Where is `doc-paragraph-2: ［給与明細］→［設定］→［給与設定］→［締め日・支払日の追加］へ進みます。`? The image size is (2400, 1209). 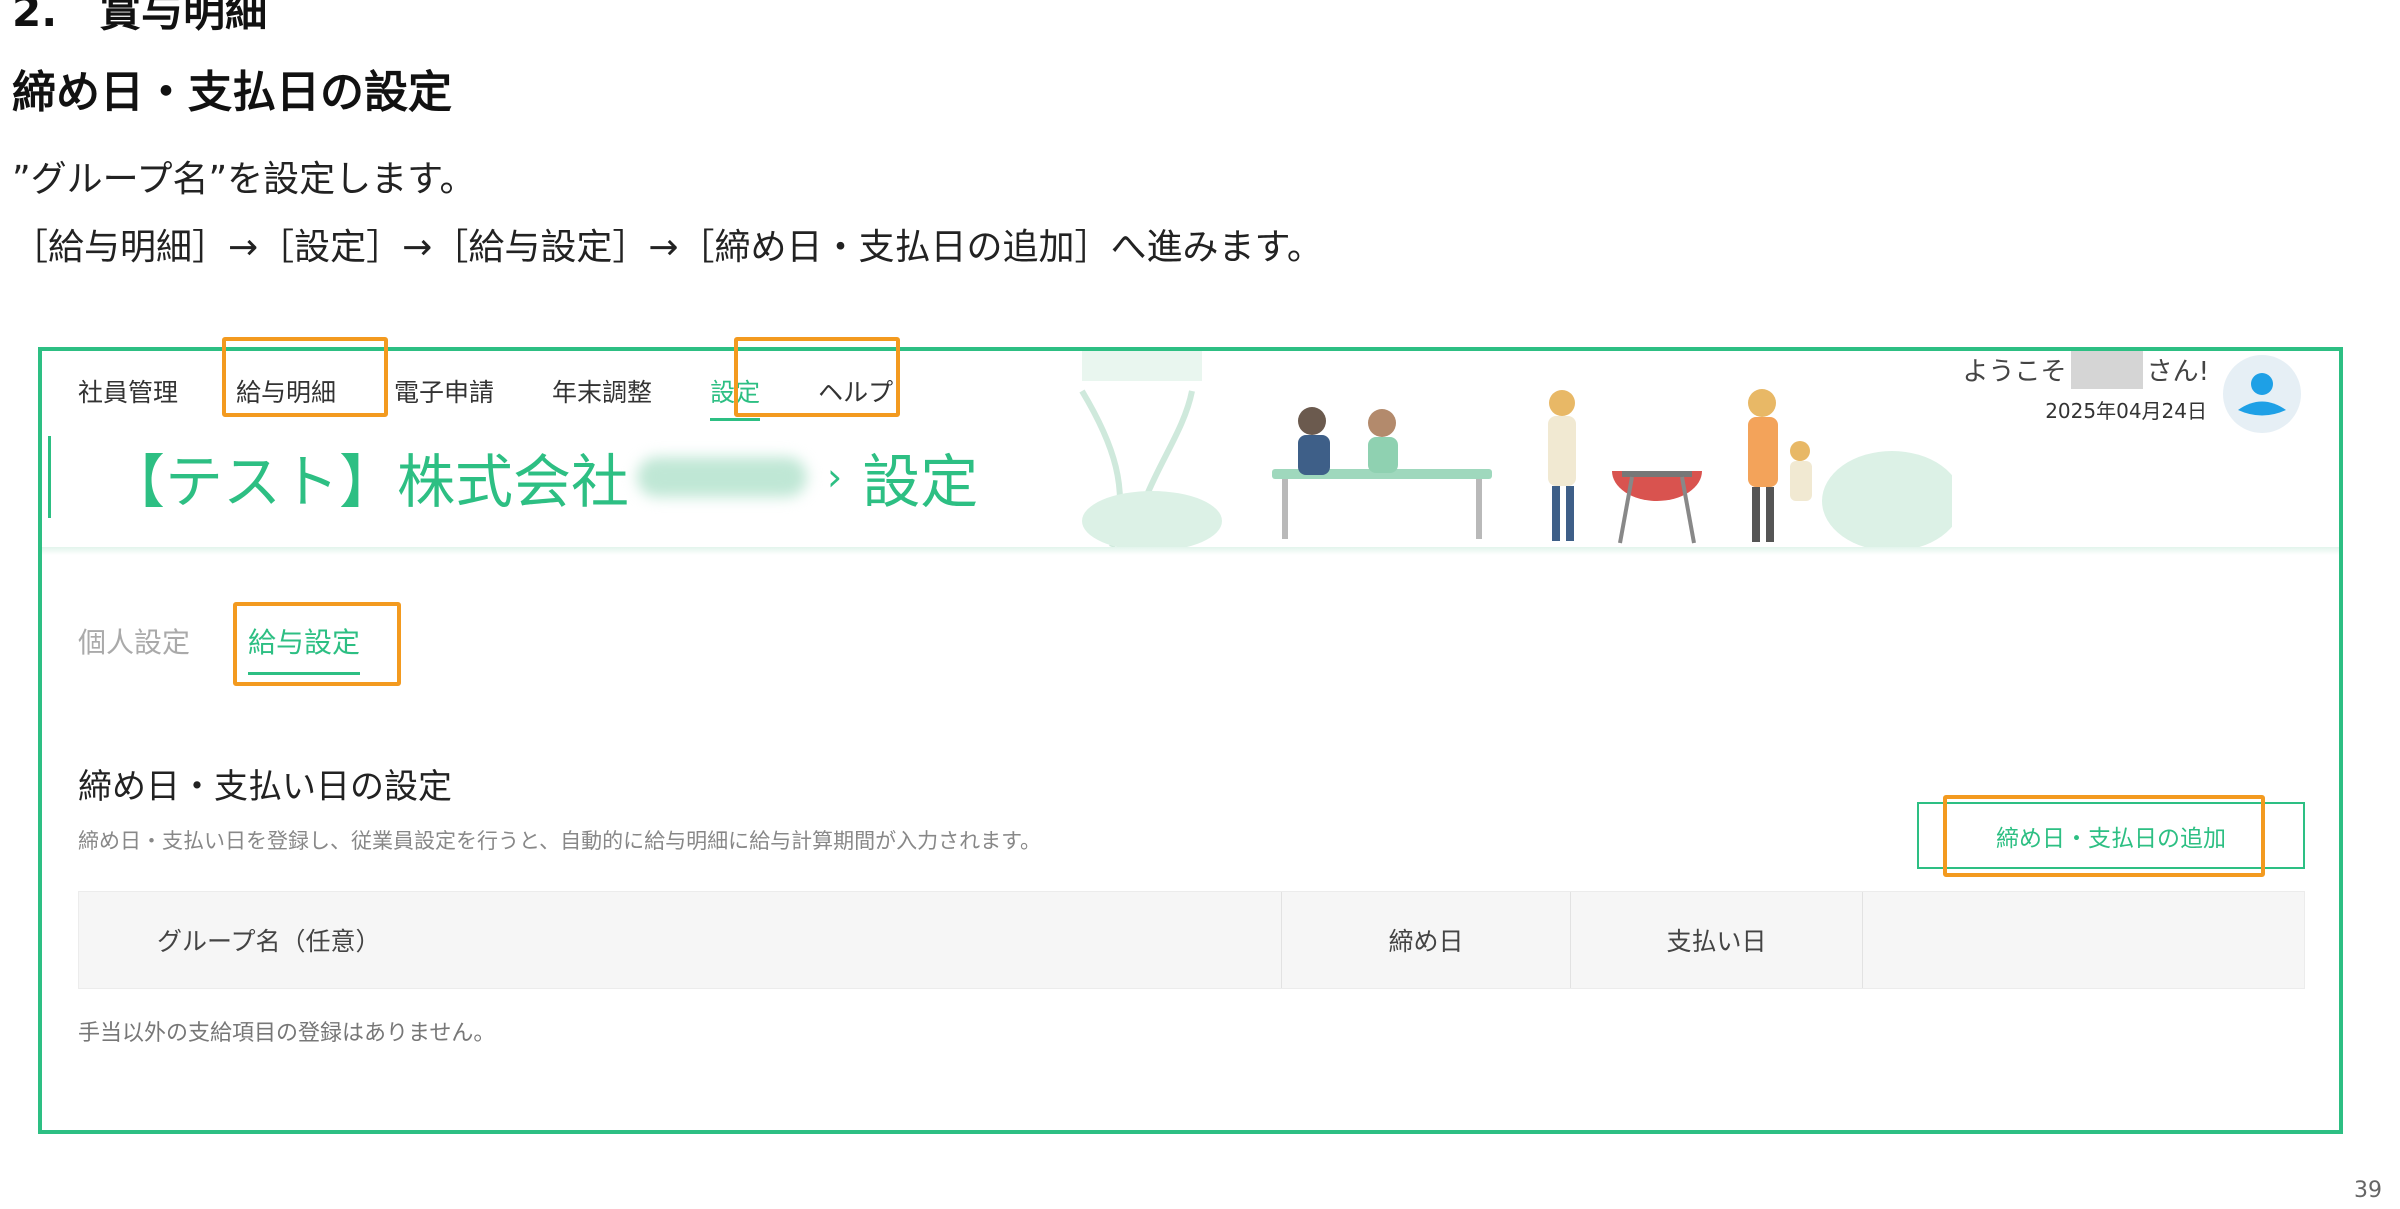
doc-paragraph-2: ［給与明細］→［設定］→［給与設定］→［締め日・支払日の追加］へ進みます。 is located at coordinates (667, 247).